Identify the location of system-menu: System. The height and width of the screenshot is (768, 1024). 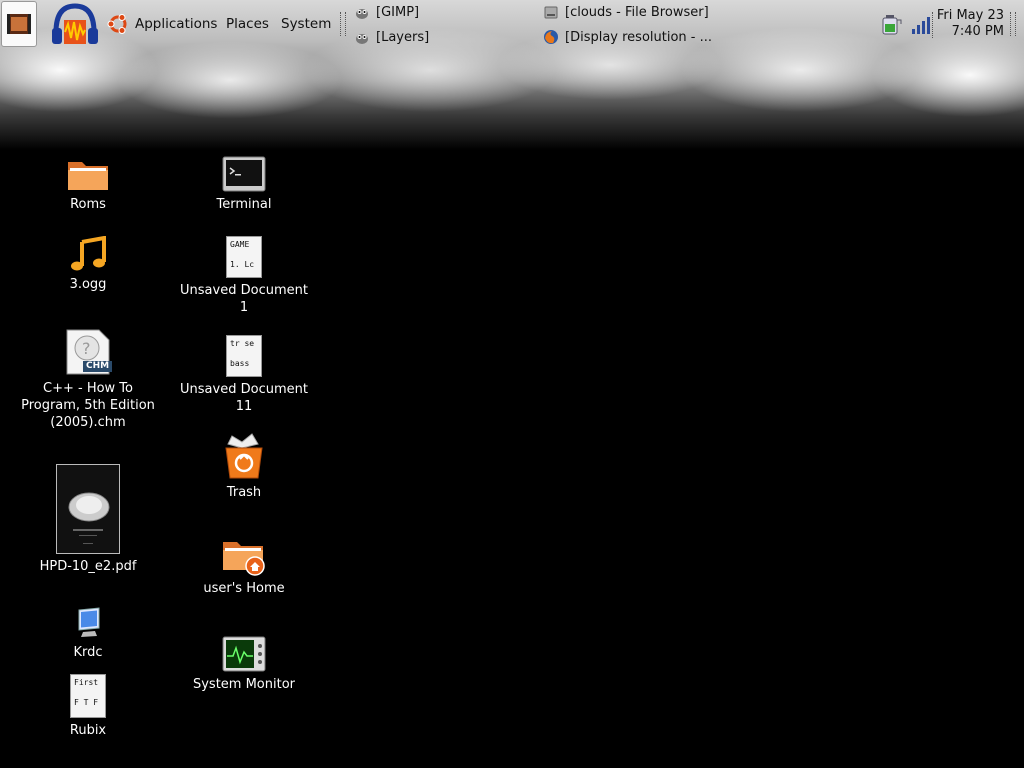
(306, 24).